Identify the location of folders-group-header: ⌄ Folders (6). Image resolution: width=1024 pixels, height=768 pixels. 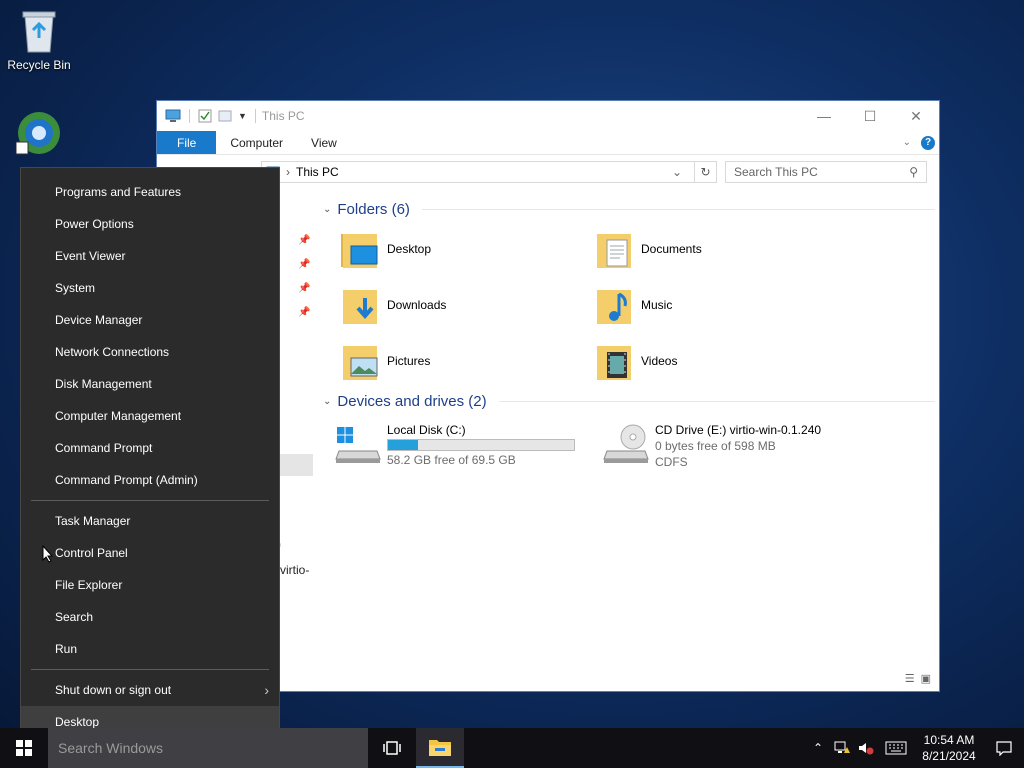
(629, 209).